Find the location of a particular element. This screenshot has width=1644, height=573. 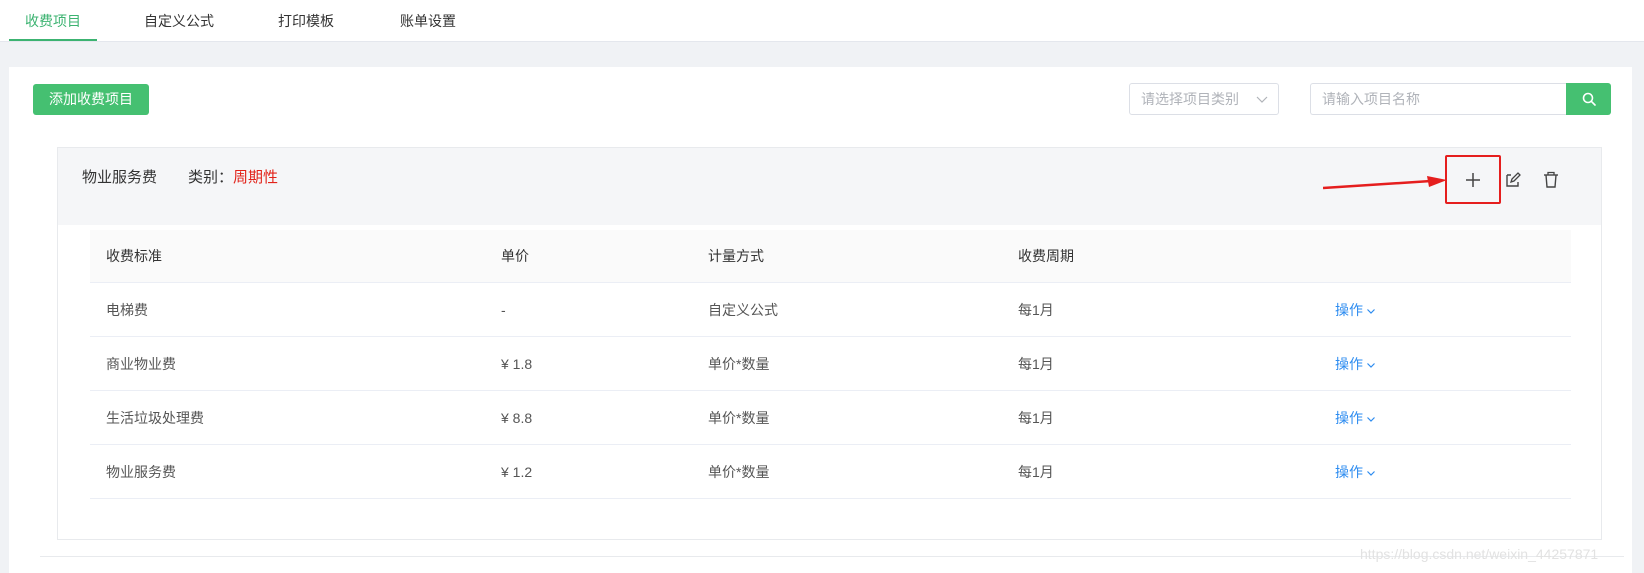

cell-method: 自定义公式 is located at coordinates (743, 310).